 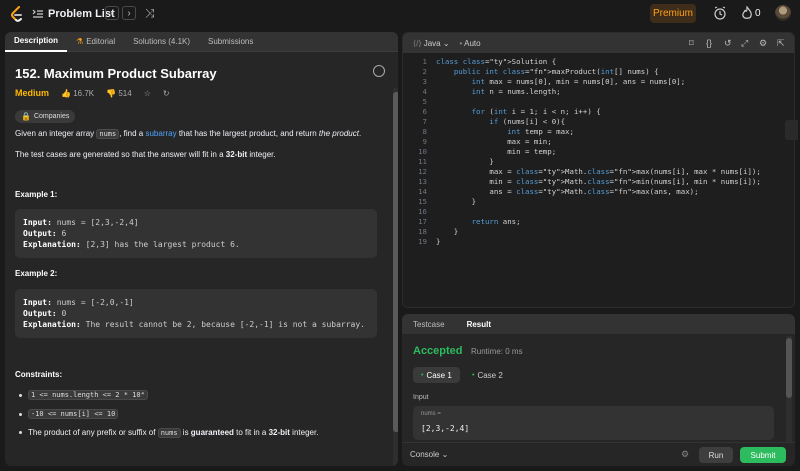 What do you see at coordinates (496, 61) in the screenshot?
I see `code-line: class class="ty">Solution {` at bounding box center [496, 61].